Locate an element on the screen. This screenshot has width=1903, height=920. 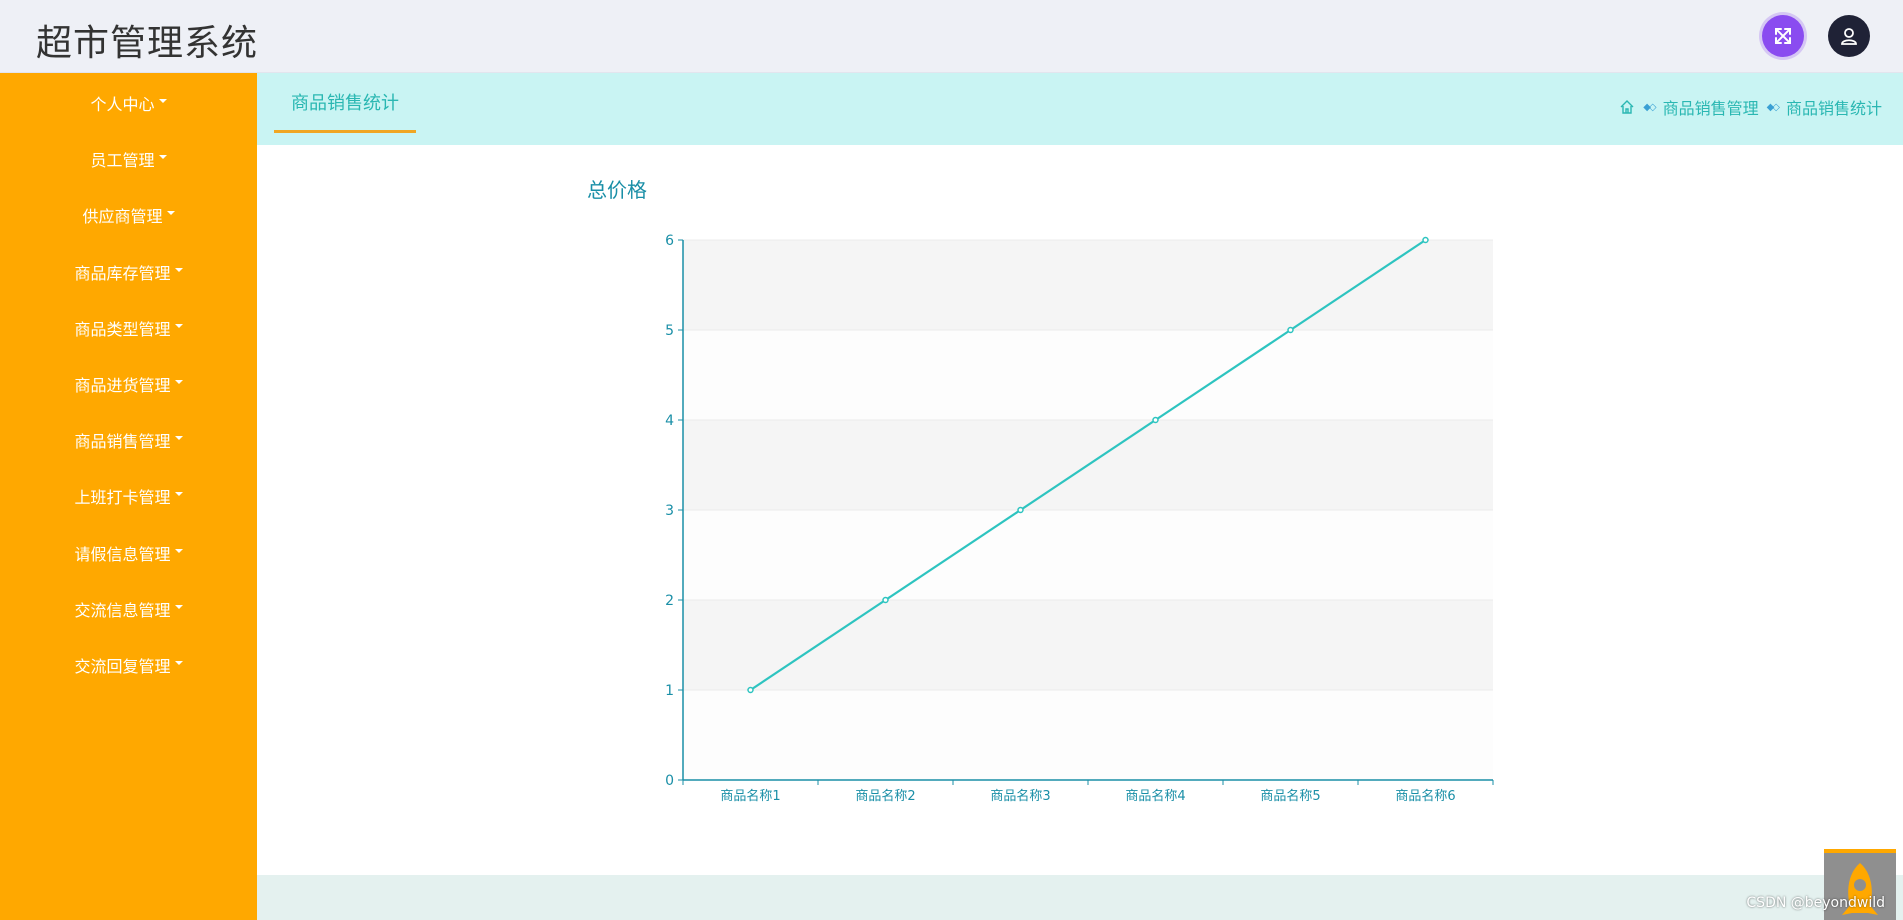
sidebar-item-label: 商品类型管理 is located at coordinates (122, 329).